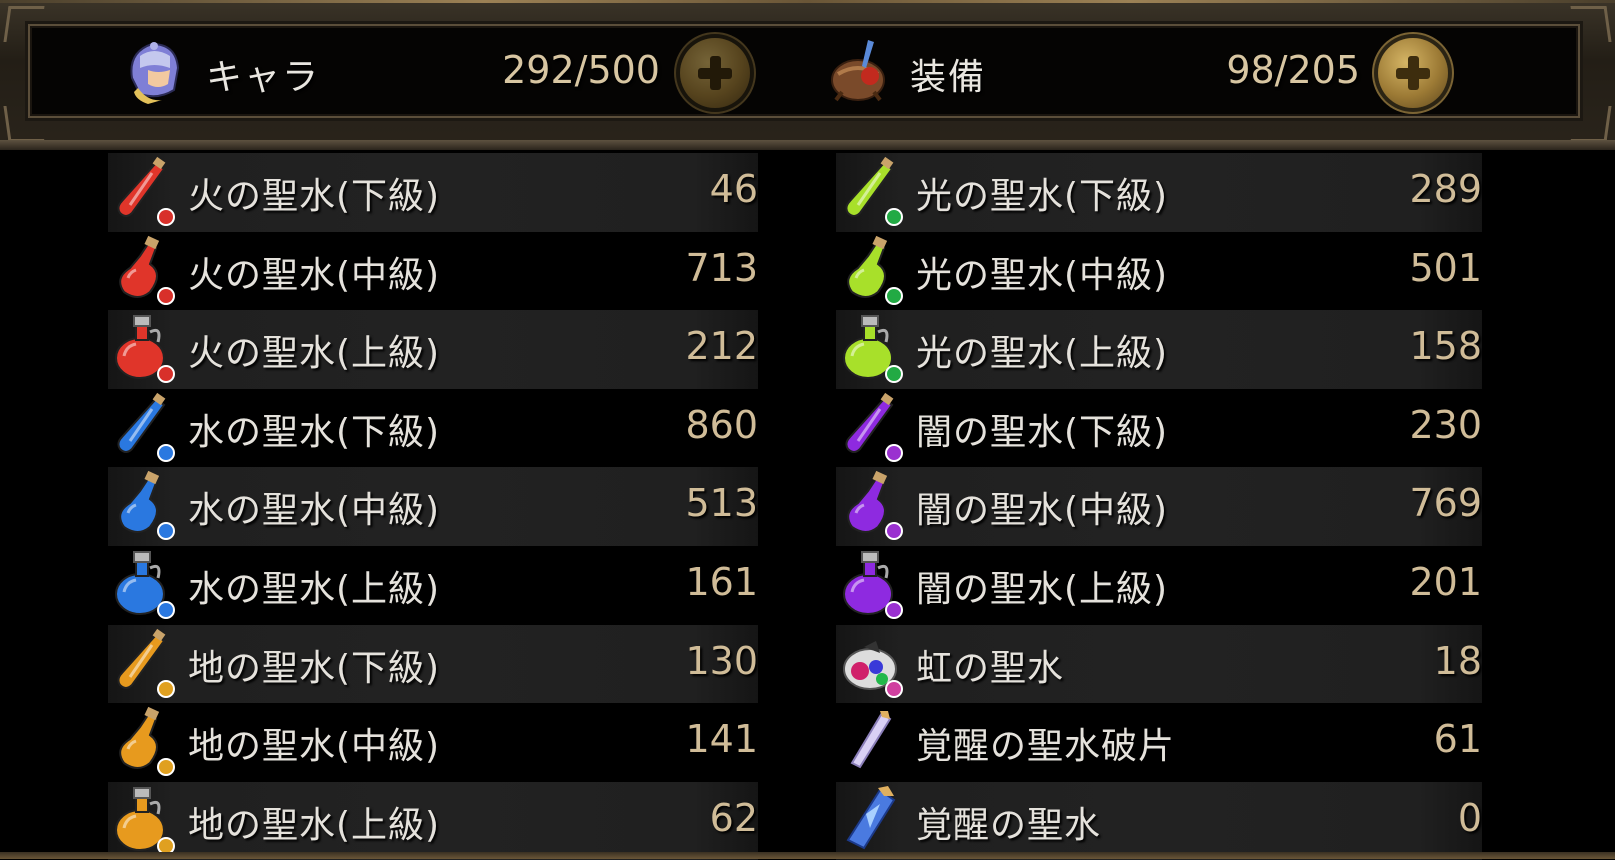 This screenshot has width=1615, height=860. Describe the element at coordinates (871, 740) in the screenshot. I see `crystal-shard-icon` at that location.